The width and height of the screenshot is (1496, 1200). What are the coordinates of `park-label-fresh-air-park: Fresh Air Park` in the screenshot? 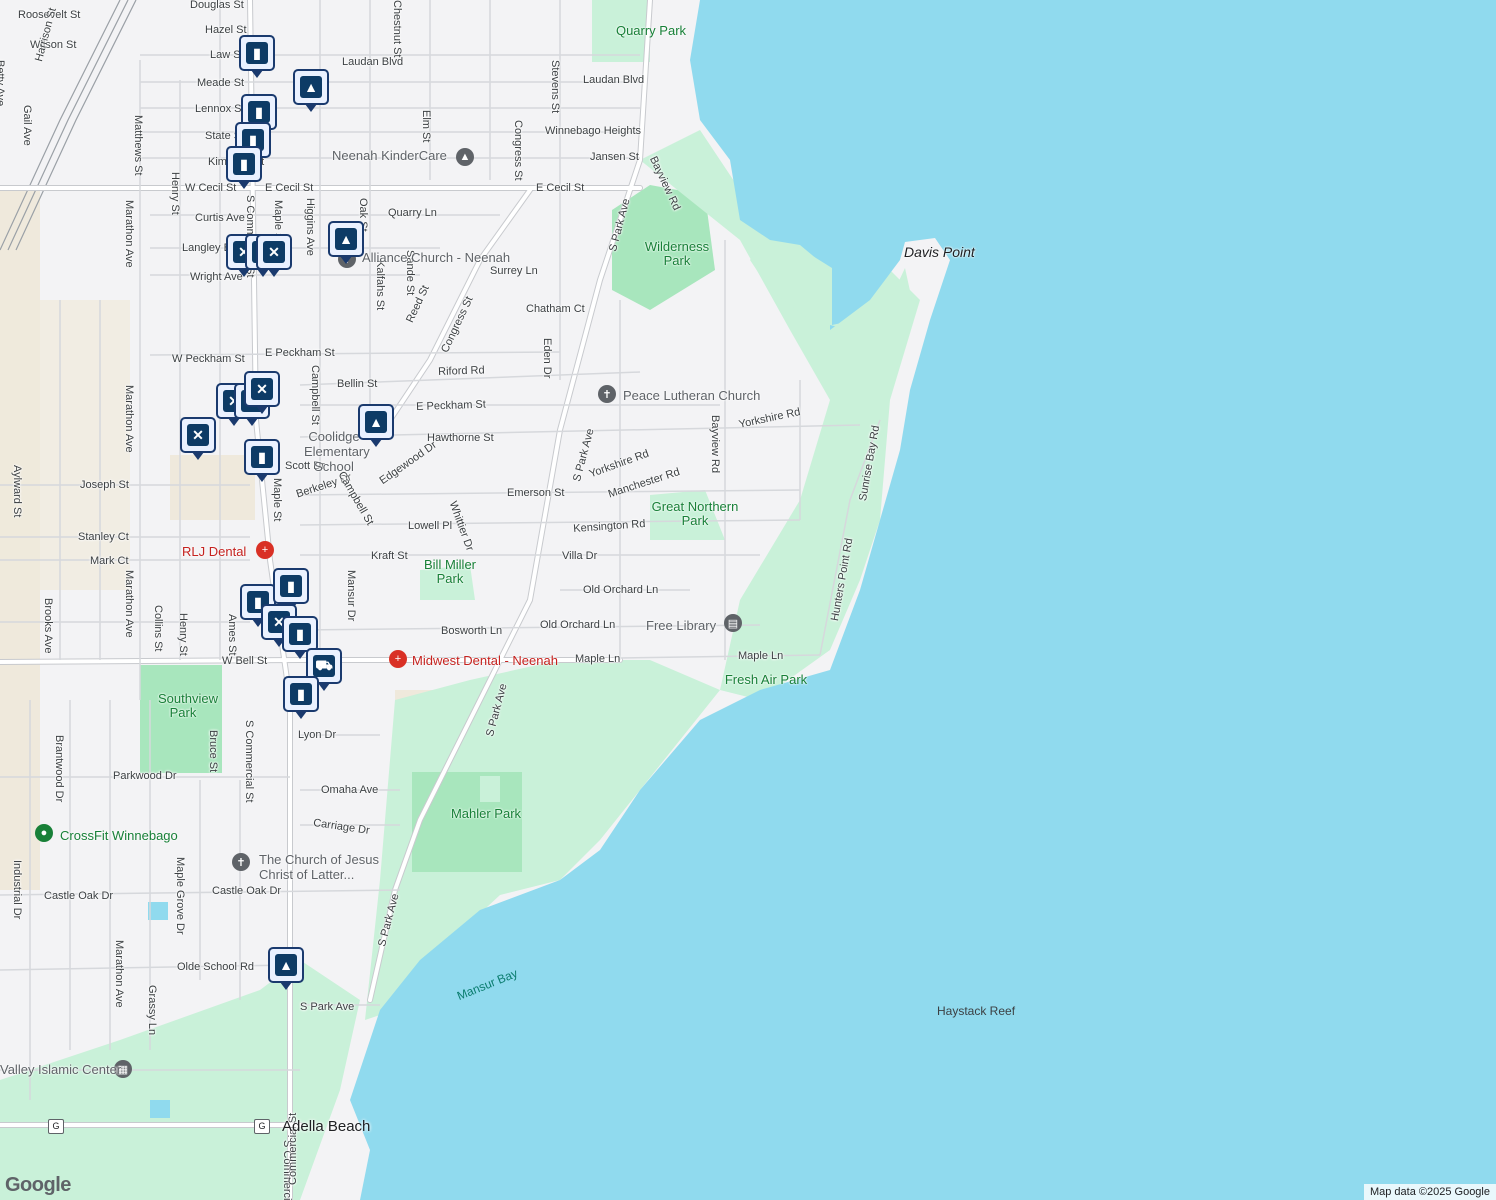 It's located at (766, 680).